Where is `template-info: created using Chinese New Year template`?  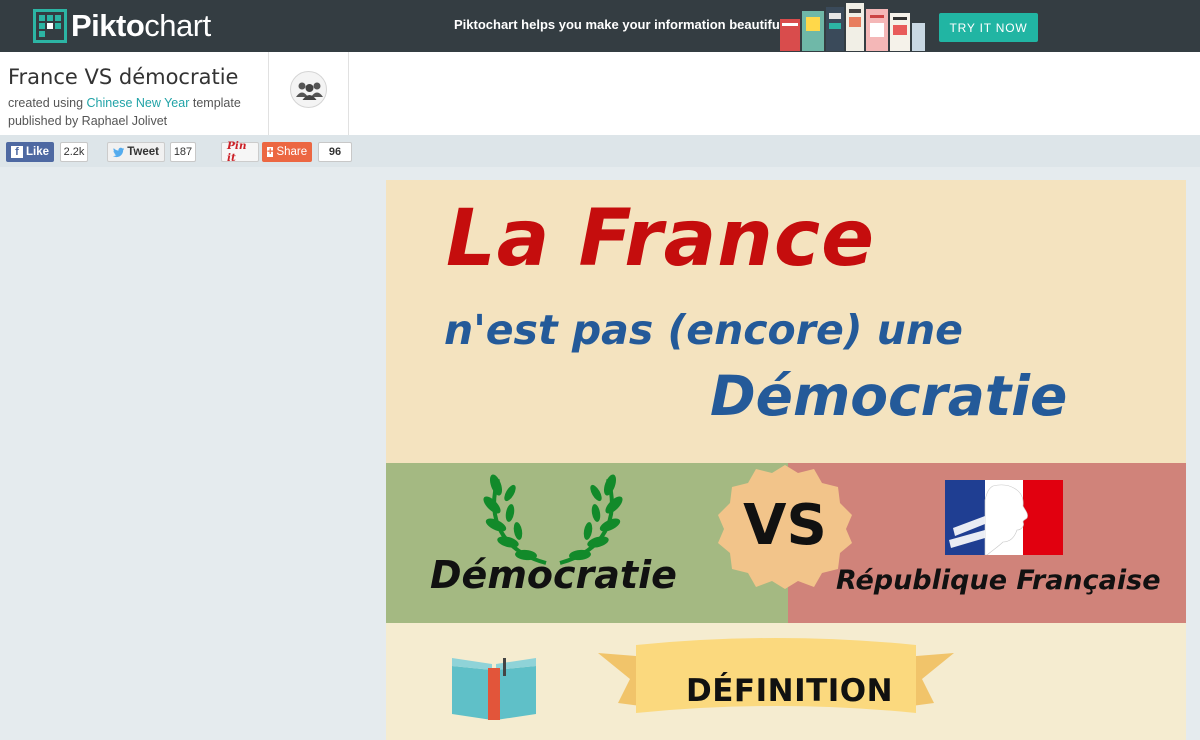
template-info: created using Chinese New Year template is located at coordinates (124, 103).